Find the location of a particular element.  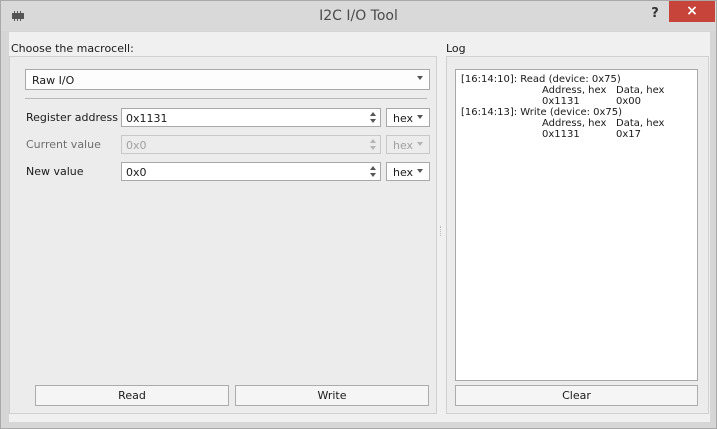

new-value-value: 0x0 is located at coordinates (136, 172).